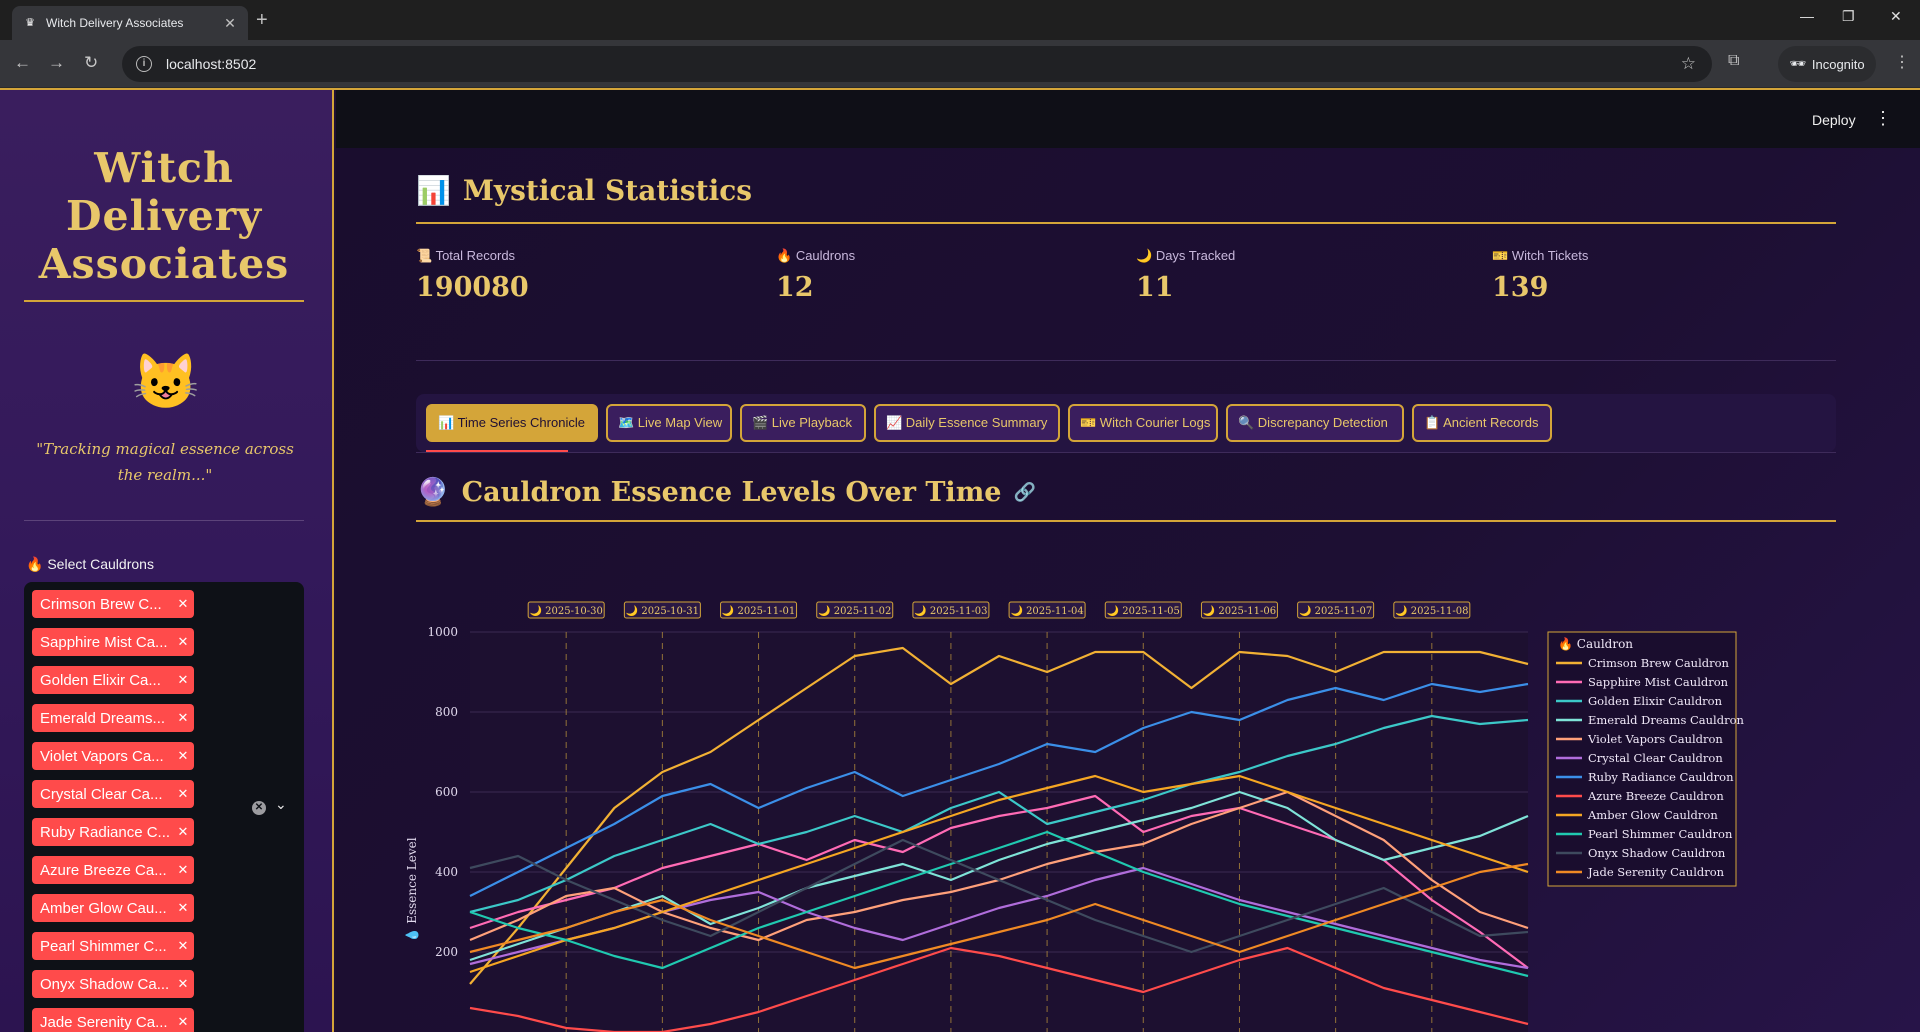 The width and height of the screenshot is (1920, 1032). What do you see at coordinates (1655, 739) in the screenshot?
I see `legend-item: Violet Vapors Cauldron` at bounding box center [1655, 739].